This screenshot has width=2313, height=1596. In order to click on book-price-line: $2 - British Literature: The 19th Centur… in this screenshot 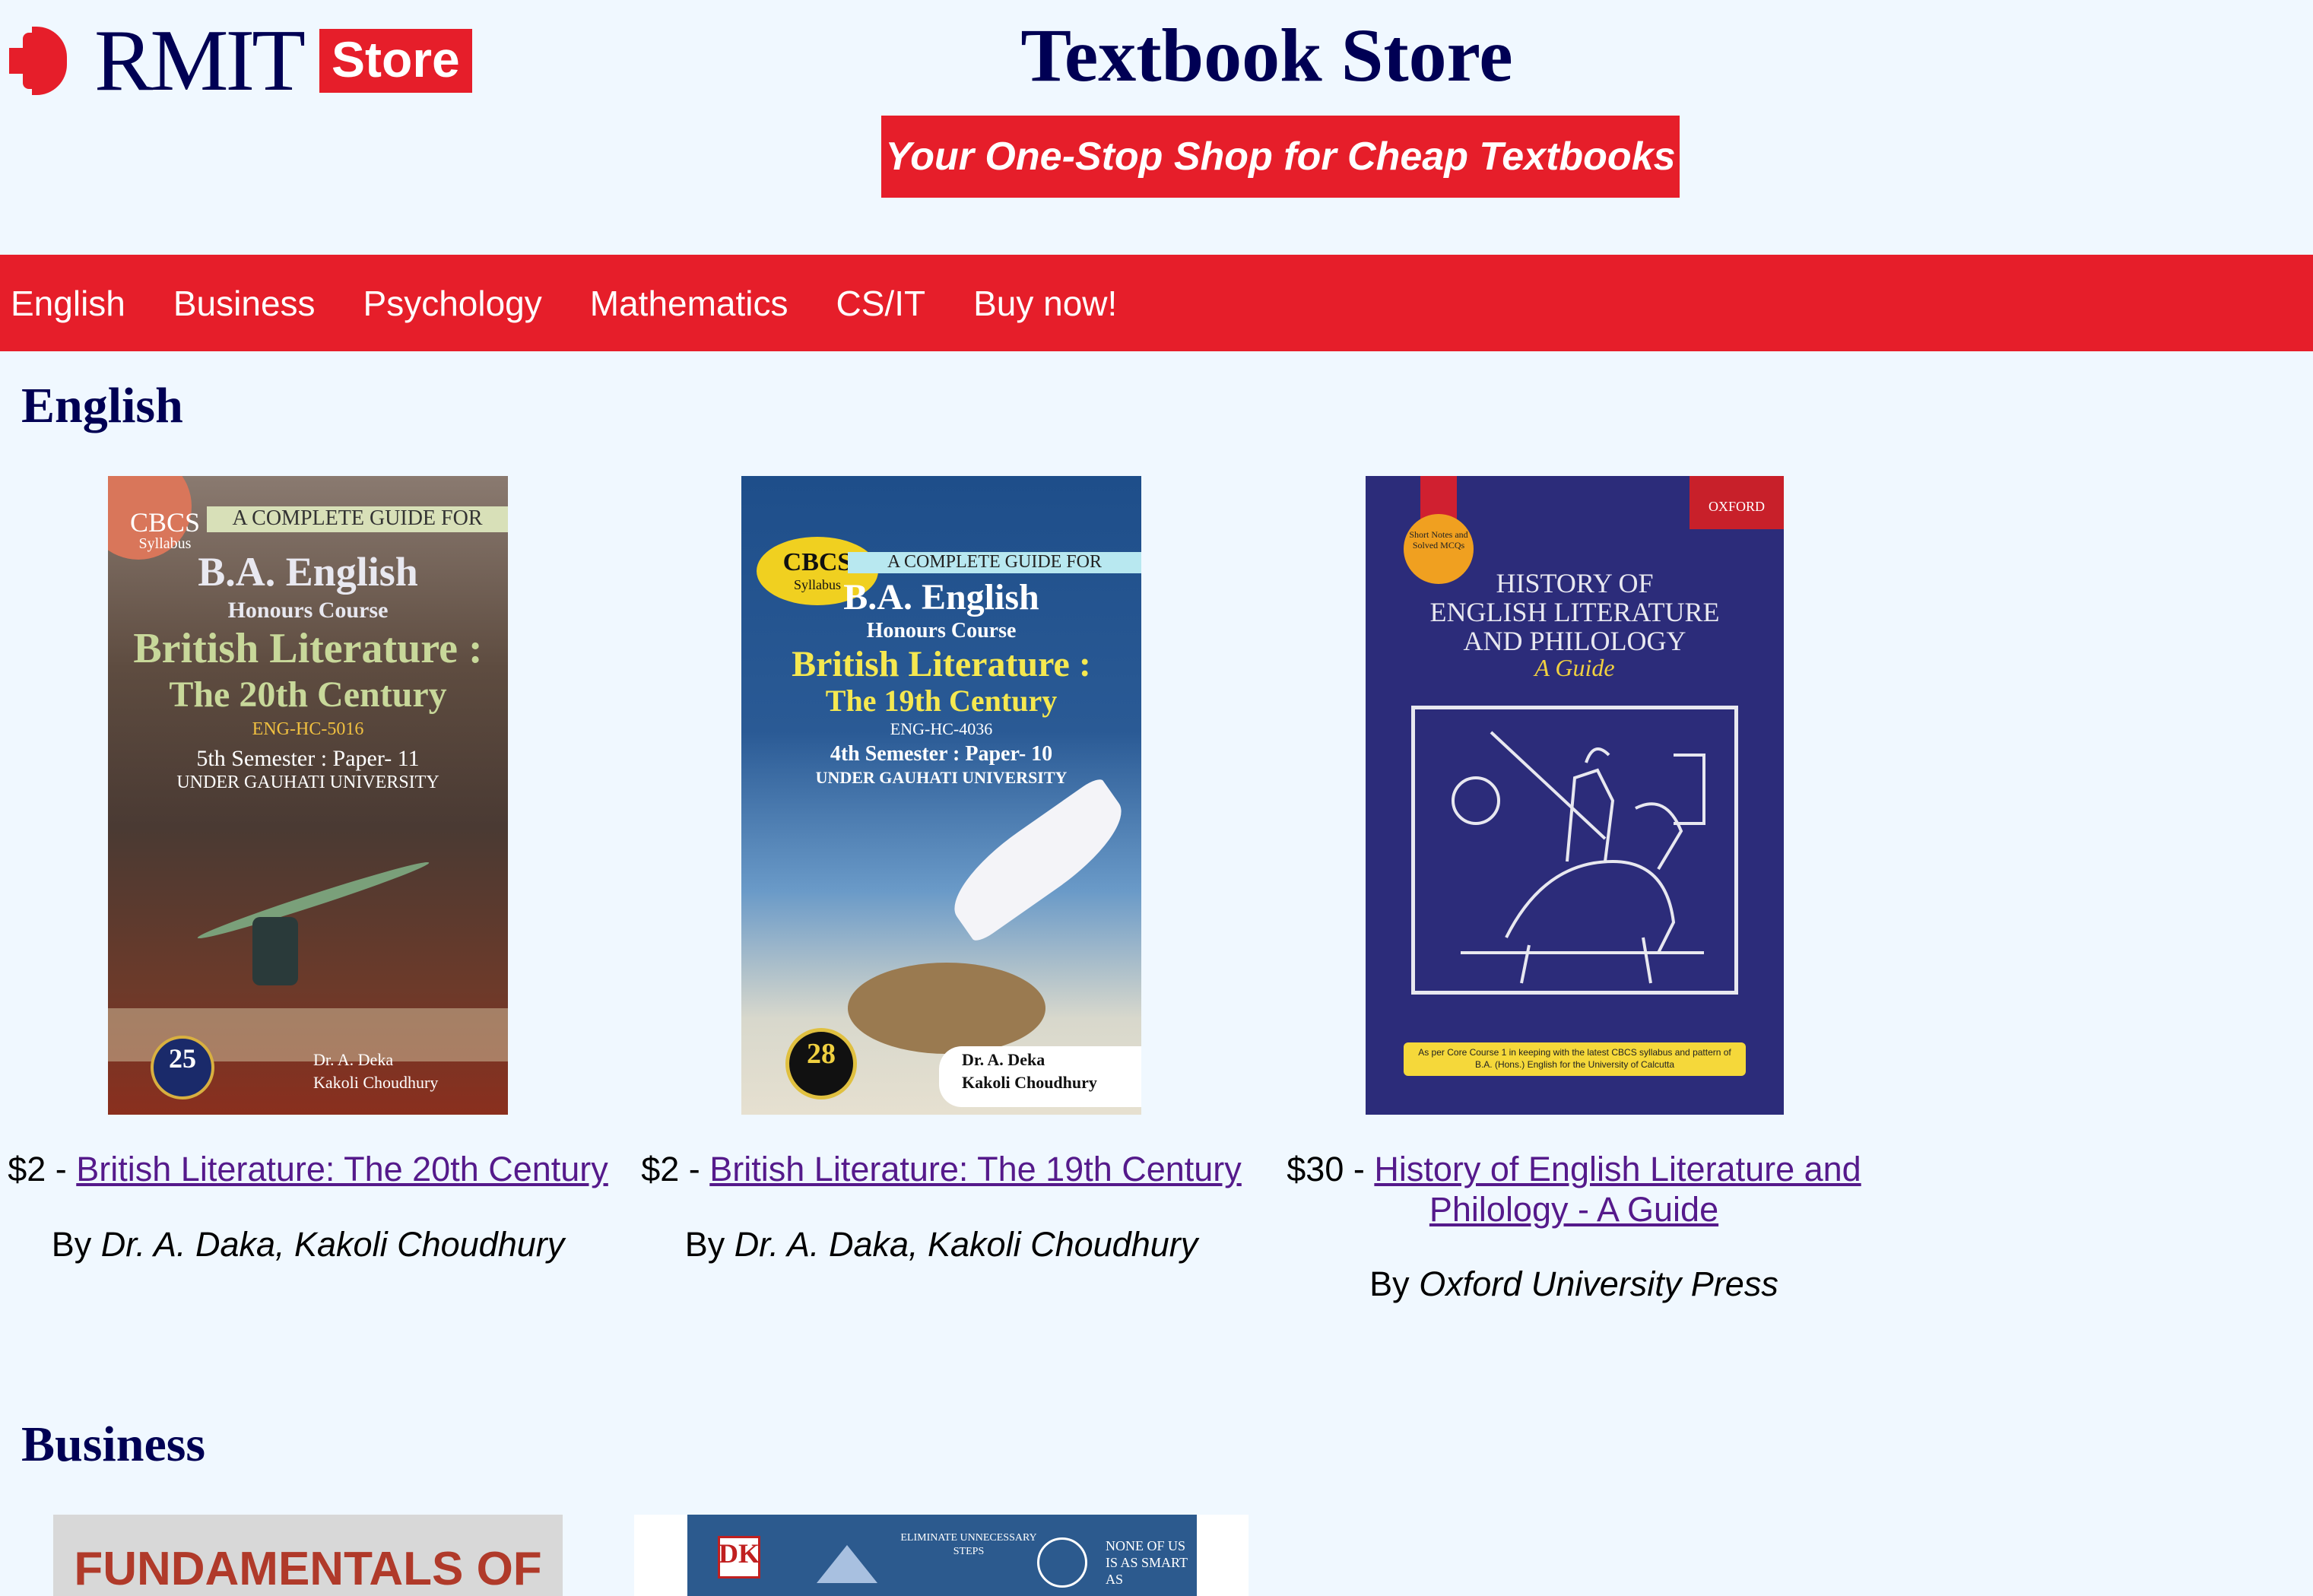, I will do `click(941, 1169)`.